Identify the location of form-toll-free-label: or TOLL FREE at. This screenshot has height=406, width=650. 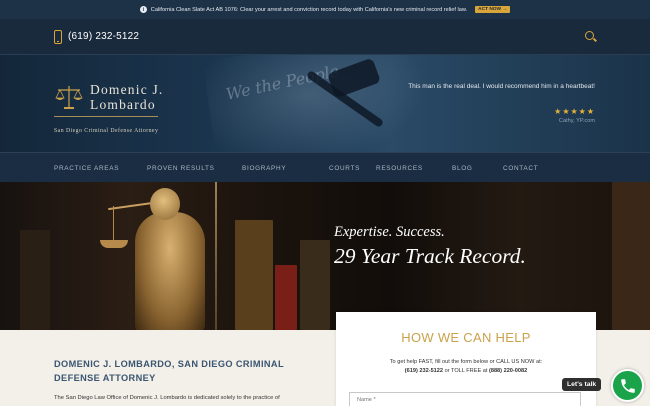
(466, 371).